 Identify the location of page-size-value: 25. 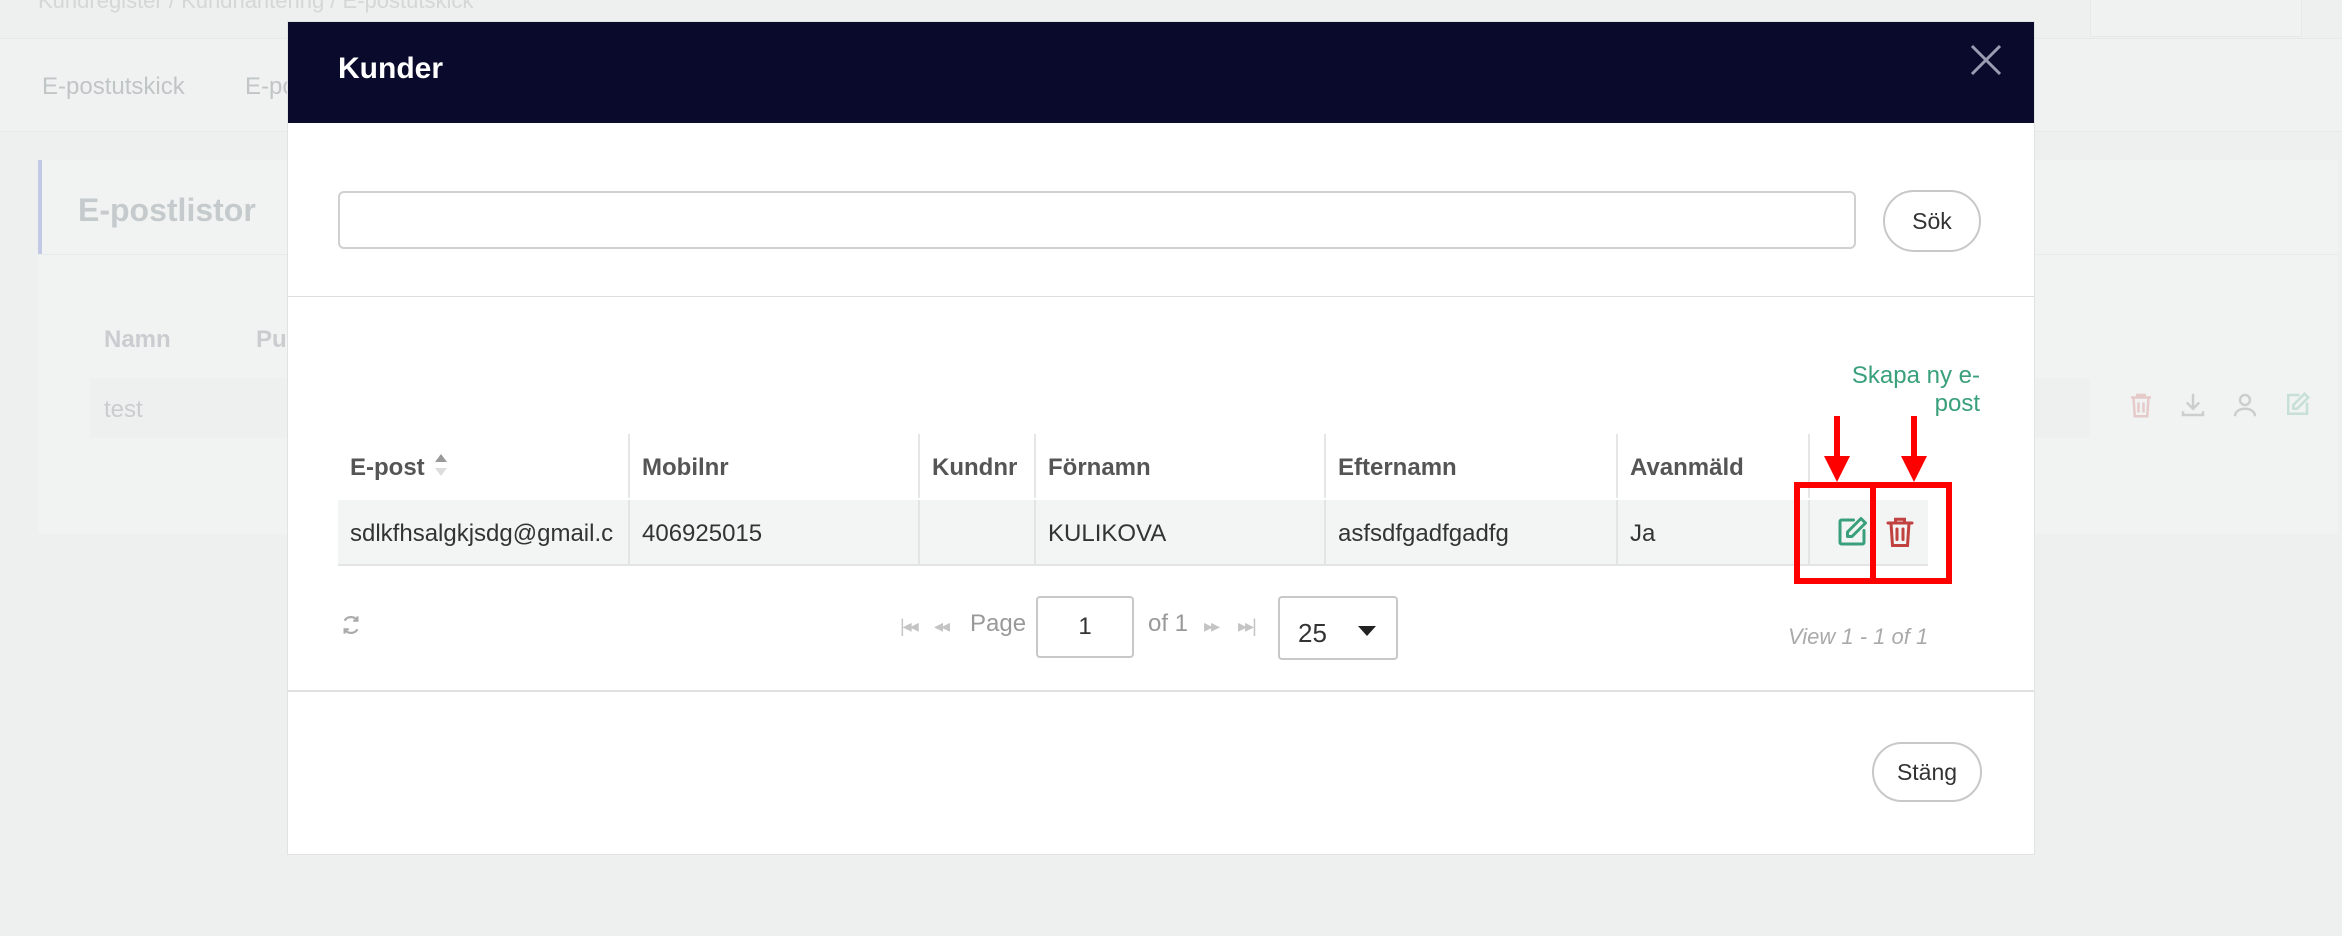
(1312, 633).